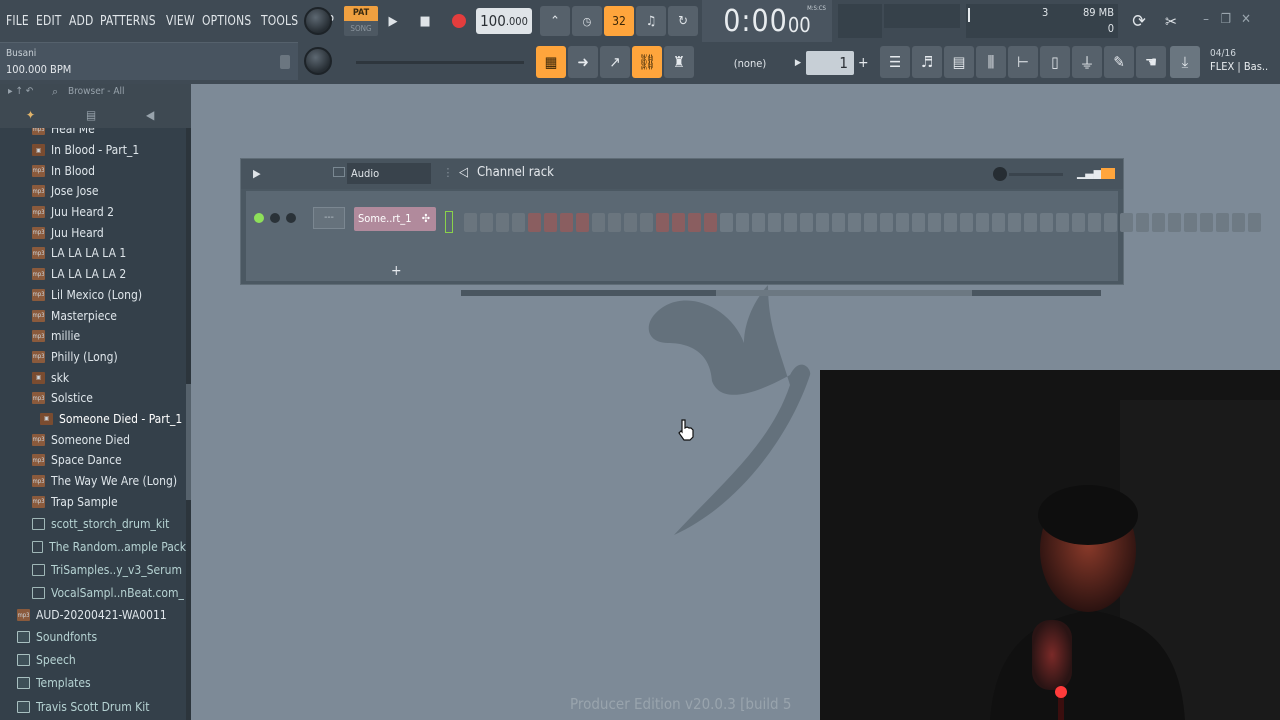 Image resolution: width=1280 pixels, height=720 pixels. What do you see at coordinates (1023, 62) in the screenshot?
I see `browser-button: ⊢` at bounding box center [1023, 62].